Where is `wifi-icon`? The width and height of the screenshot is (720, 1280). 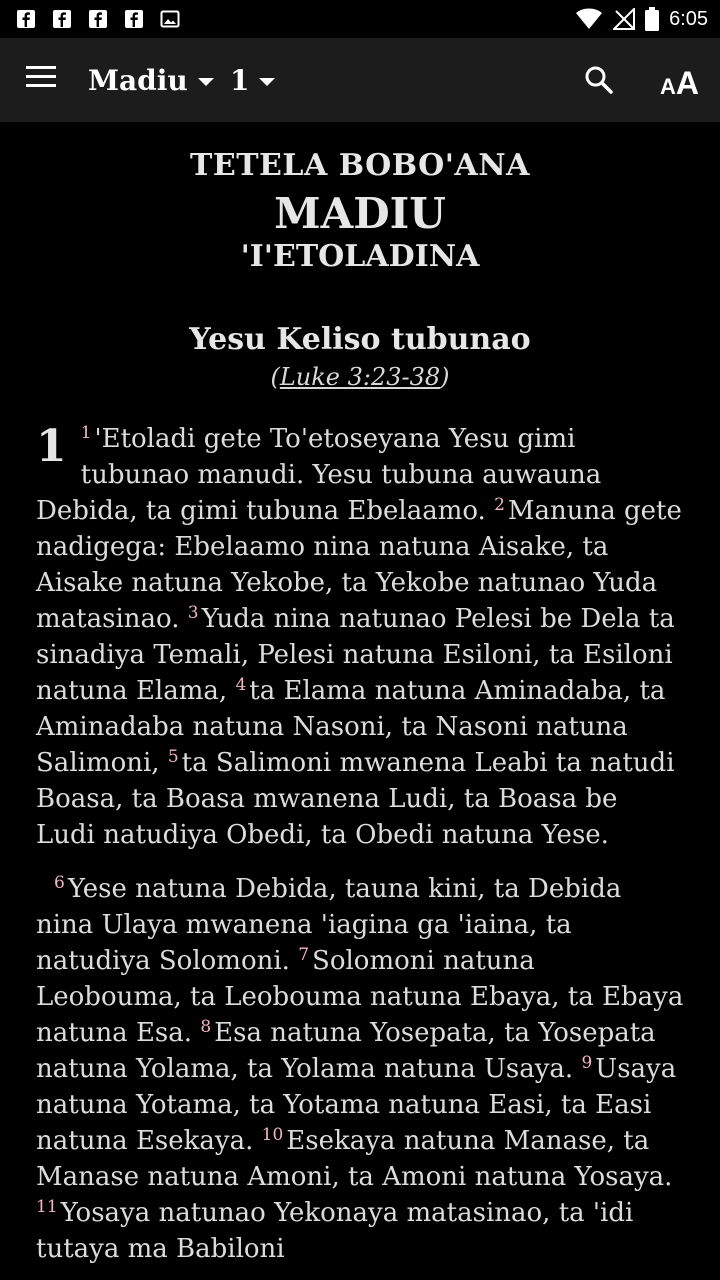
wifi-icon is located at coordinates (589, 18).